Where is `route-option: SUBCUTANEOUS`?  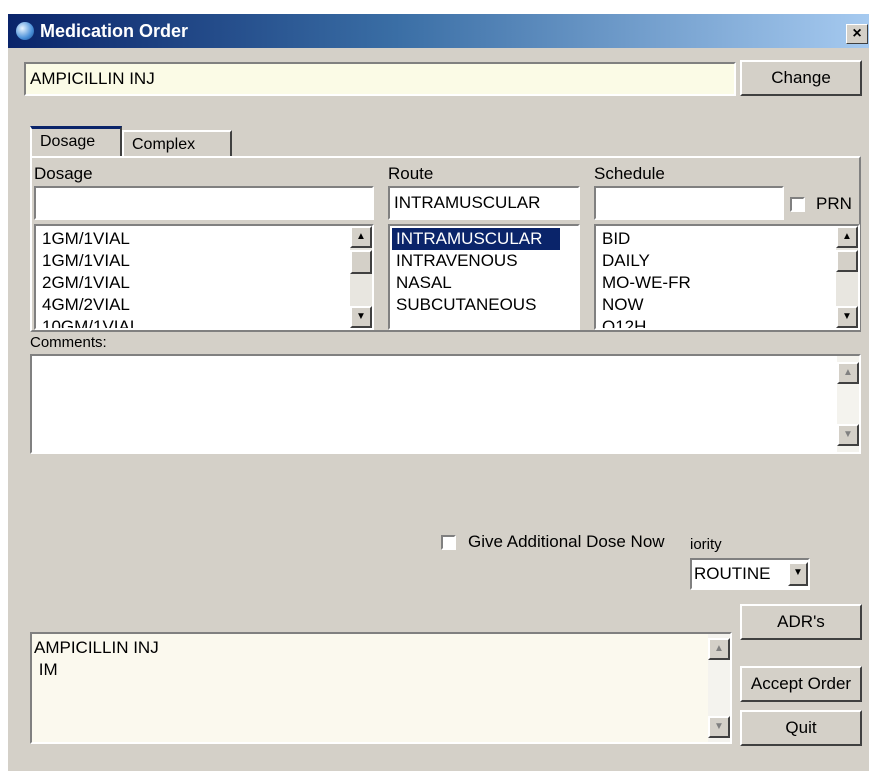
route-option: SUBCUTANEOUS is located at coordinates (484, 305).